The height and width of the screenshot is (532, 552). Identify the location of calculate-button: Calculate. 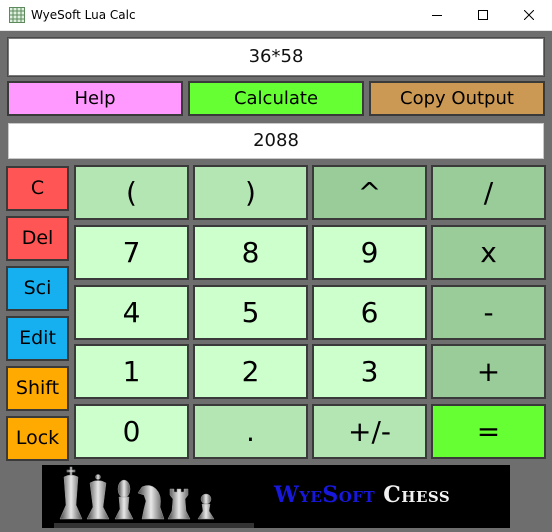
(276, 98).